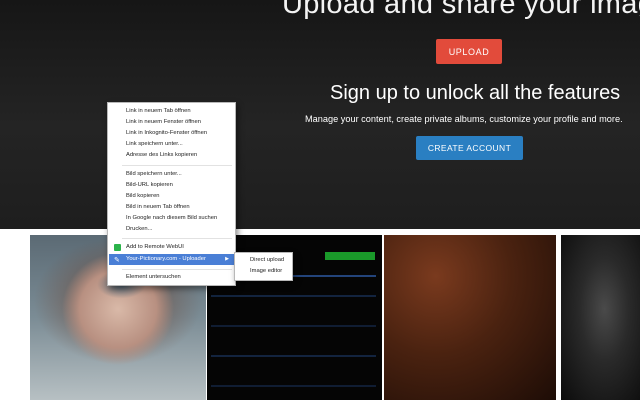 The height and width of the screenshot is (400, 640). I want to click on menu-item-copy-image-url: Bild-URL kopieren, so click(171, 185).